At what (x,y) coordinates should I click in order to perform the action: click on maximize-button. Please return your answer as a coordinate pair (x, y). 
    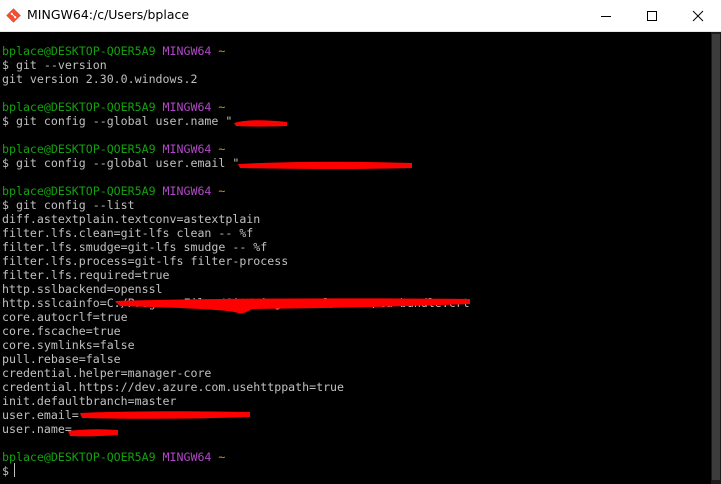
    Looking at the image, I should click on (652, 15).